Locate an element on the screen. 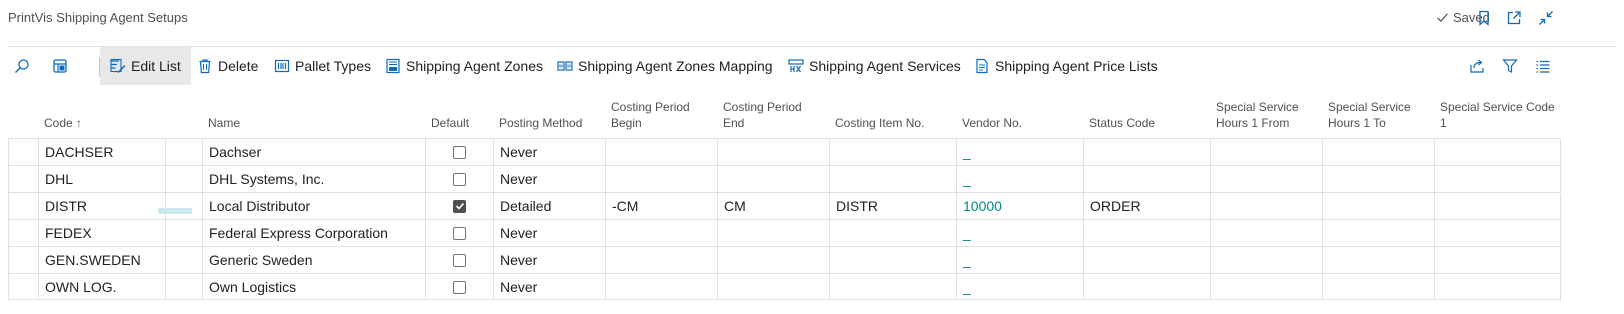 The image size is (1624, 314). posting-method-cell: Detailed is located at coordinates (549, 206).